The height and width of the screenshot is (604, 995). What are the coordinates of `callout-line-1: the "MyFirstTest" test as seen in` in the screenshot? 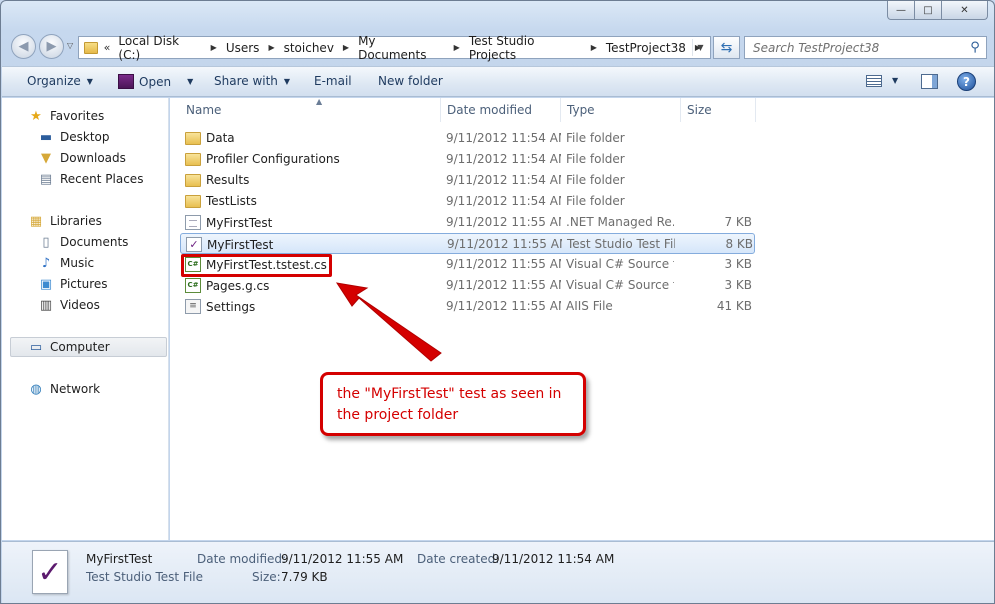 It's located at (449, 394).